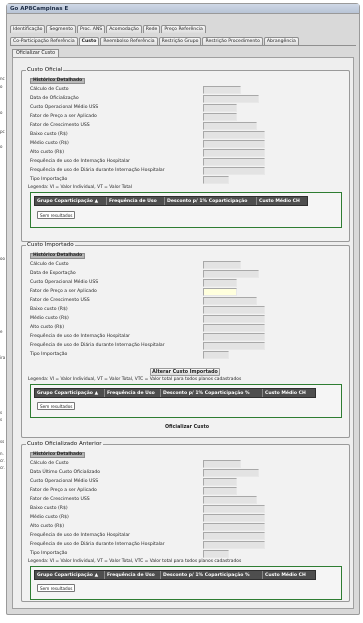  What do you see at coordinates (53, 273) in the screenshot?
I see `field-label: Data de Exportação` at bounding box center [53, 273].